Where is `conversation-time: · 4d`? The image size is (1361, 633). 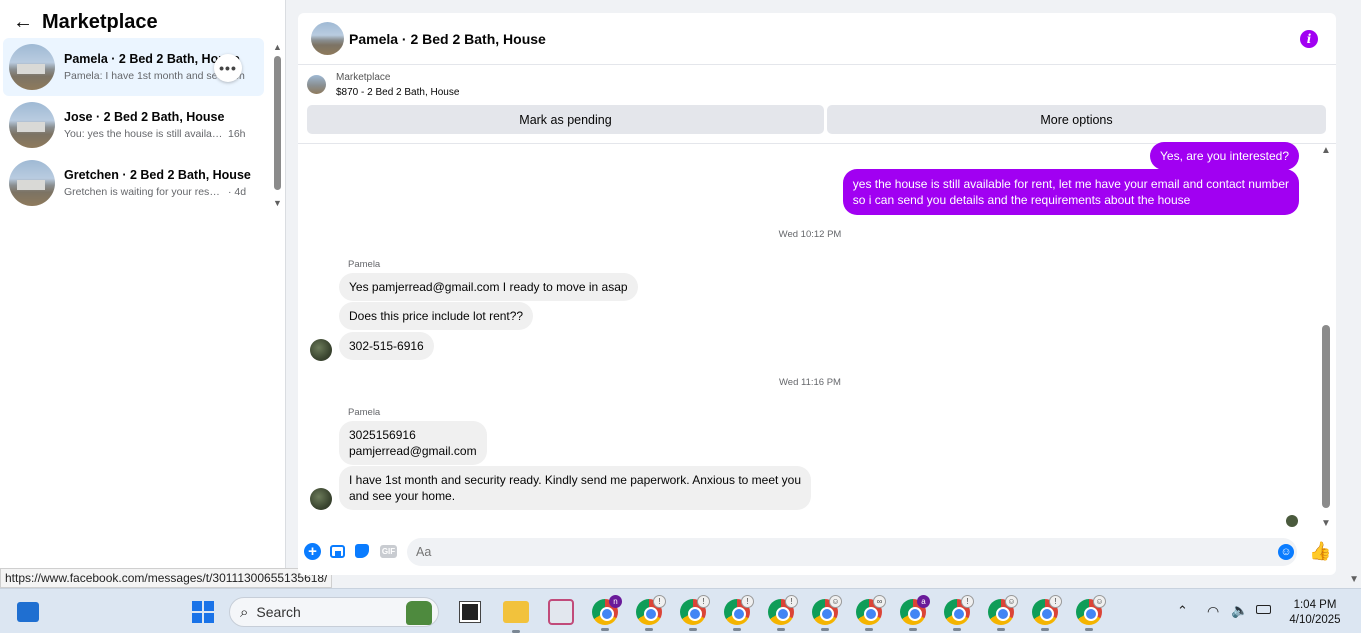 conversation-time: · 4d is located at coordinates (237, 192).